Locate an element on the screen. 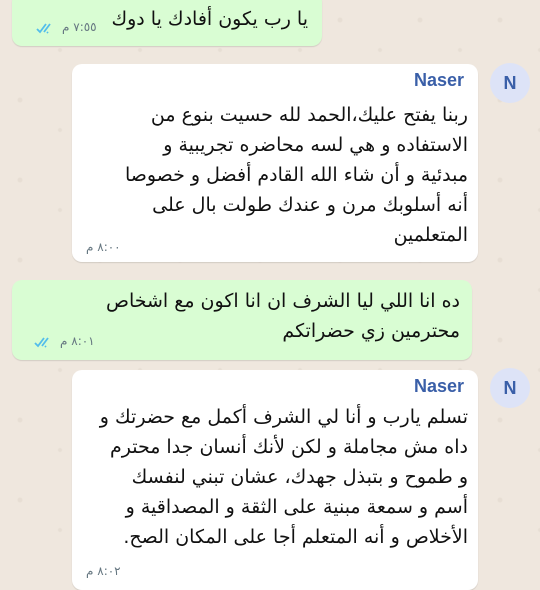 Image resolution: width=540 pixels, height=590 pixels. message-line: أنه أسلوبك مرن و عندك طولت بال على is located at coordinates (310, 205).